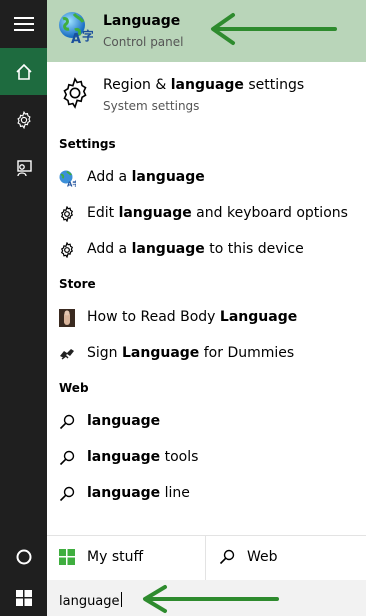 The image size is (366, 616). Describe the element at coordinates (262, 557) in the screenshot. I see `web-filter-label: Web` at that location.